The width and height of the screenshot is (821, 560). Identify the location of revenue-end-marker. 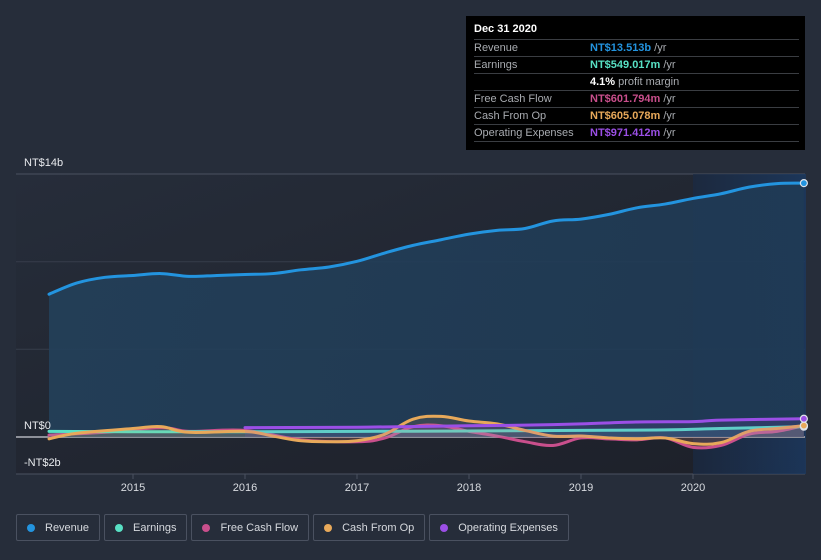
(803, 183).